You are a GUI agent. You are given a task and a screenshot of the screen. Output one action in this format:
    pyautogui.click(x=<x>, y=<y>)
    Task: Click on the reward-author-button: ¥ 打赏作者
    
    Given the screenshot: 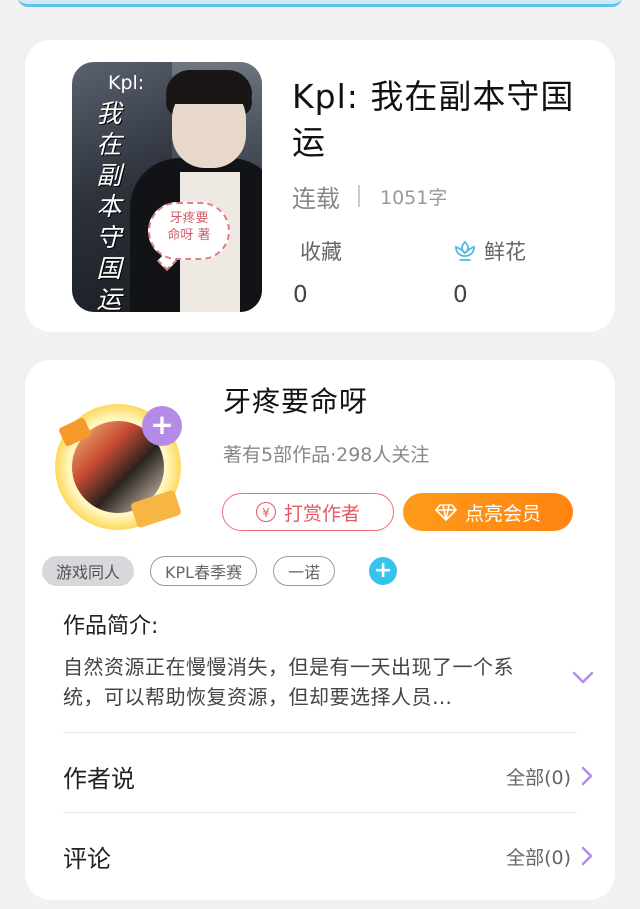 What is the action you would take?
    pyautogui.click(x=308, y=512)
    